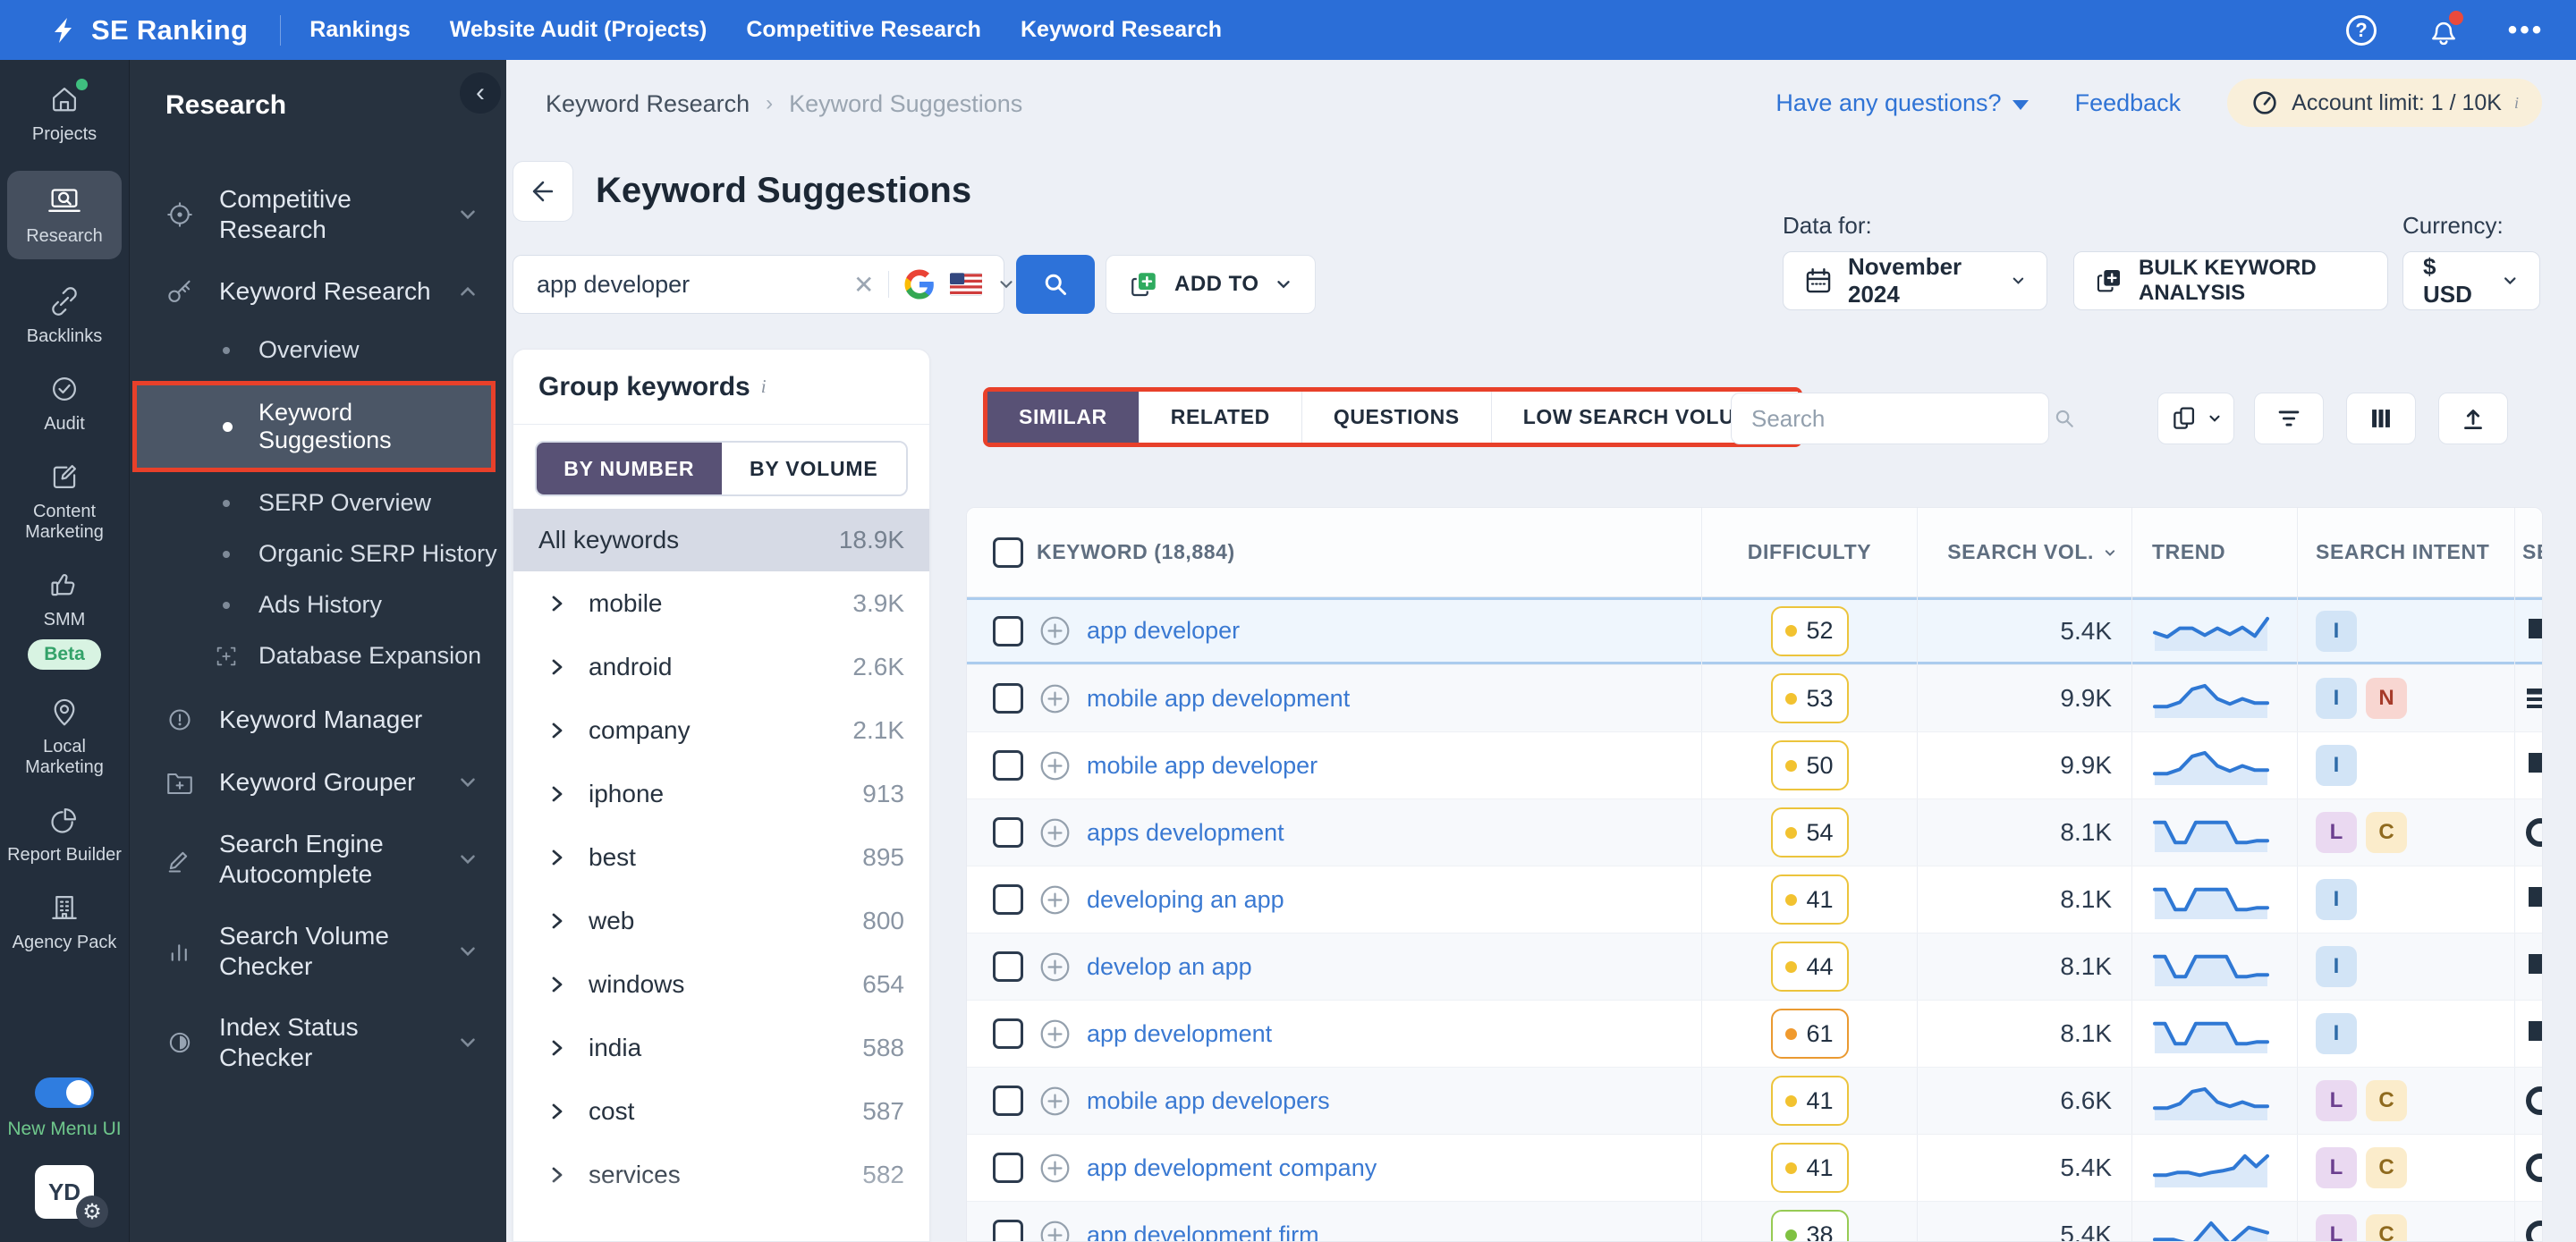 Image resolution: width=2576 pixels, height=1242 pixels. I want to click on keyword-link: mobile app development, so click(1218, 699).